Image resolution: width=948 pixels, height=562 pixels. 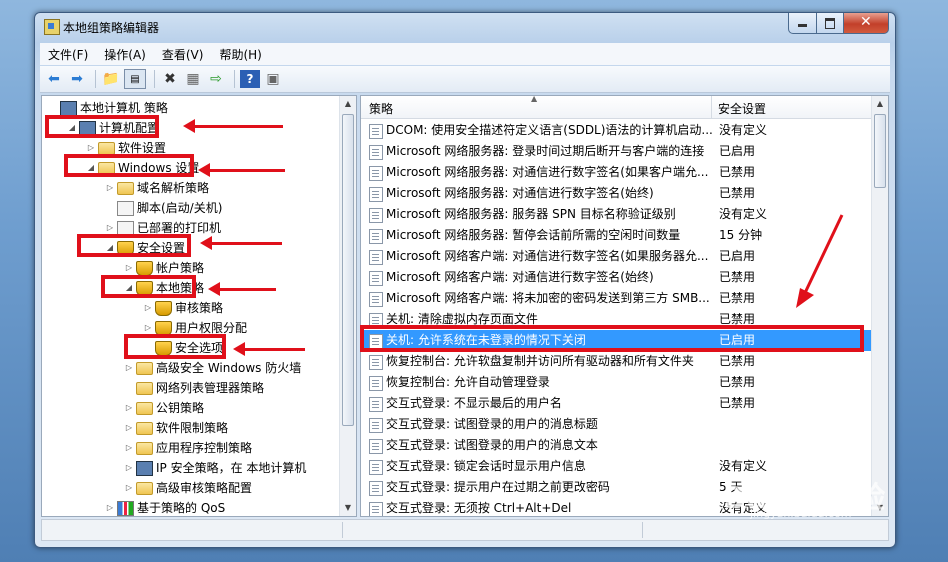 I want to click on tree-node: ▷ 软件限制策略, so click(x=190, y=428).